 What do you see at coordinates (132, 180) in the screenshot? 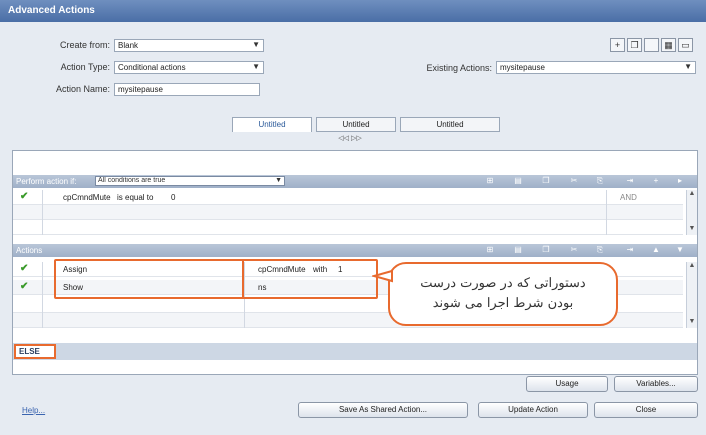
I see `condition-mode-value: All conditions are true` at bounding box center [132, 180].